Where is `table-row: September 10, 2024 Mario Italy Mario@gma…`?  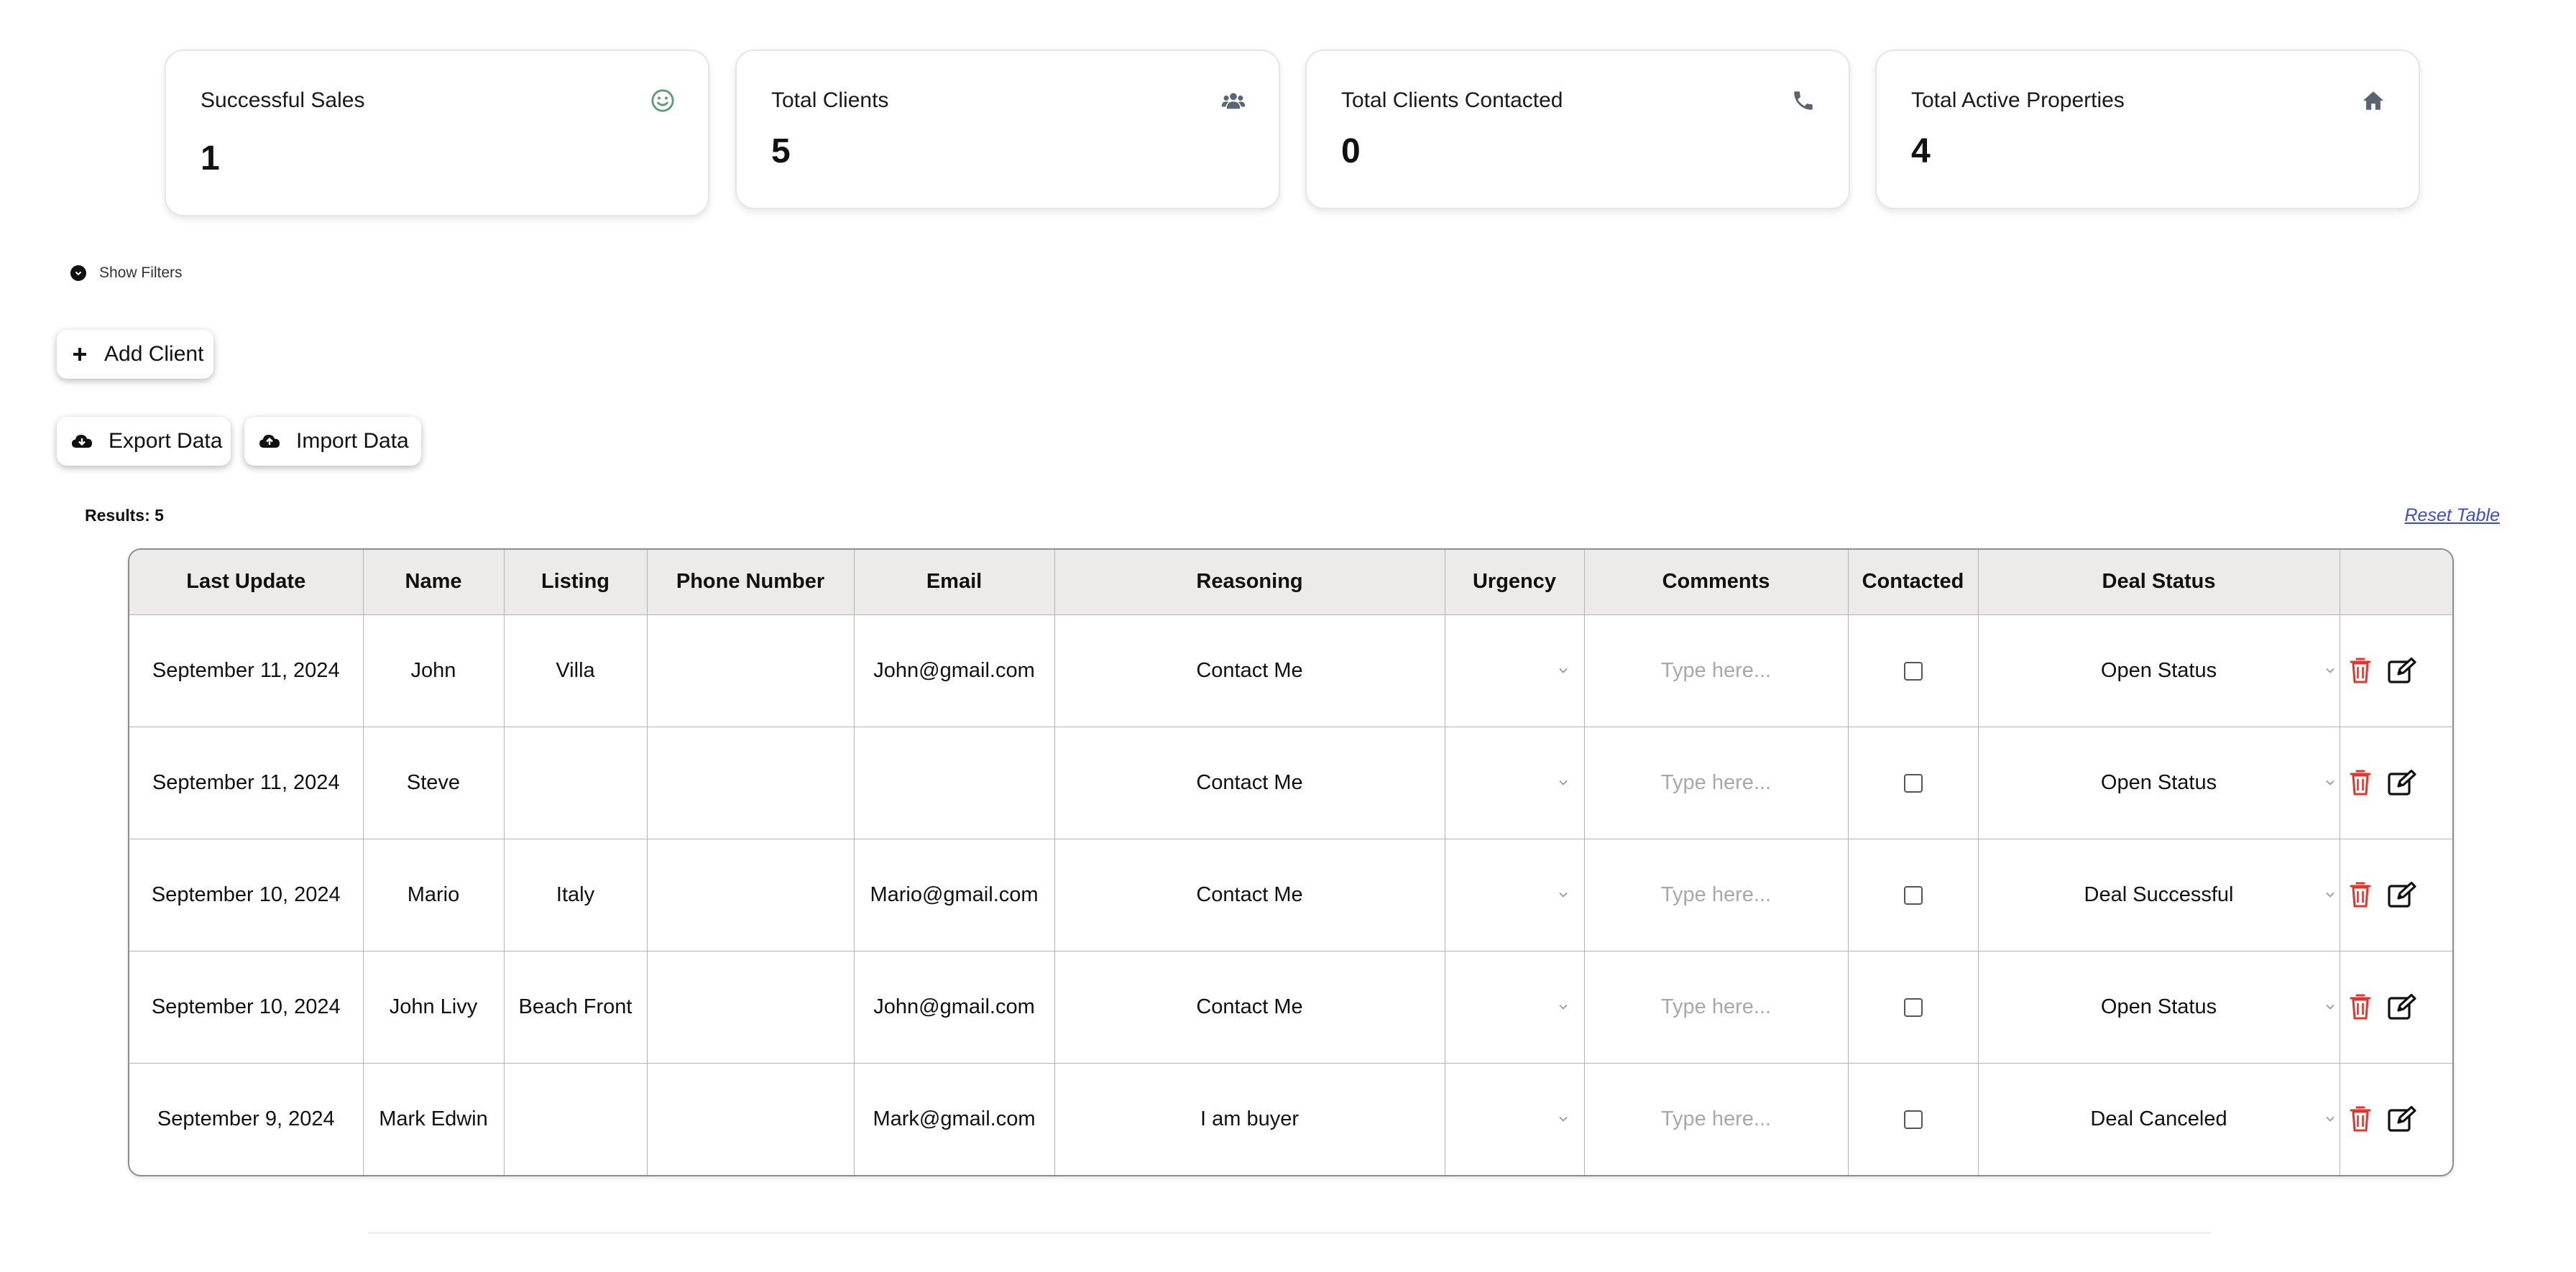
table-row: September 10, 2024 Mario Italy Mario@gma… is located at coordinates (1290, 894).